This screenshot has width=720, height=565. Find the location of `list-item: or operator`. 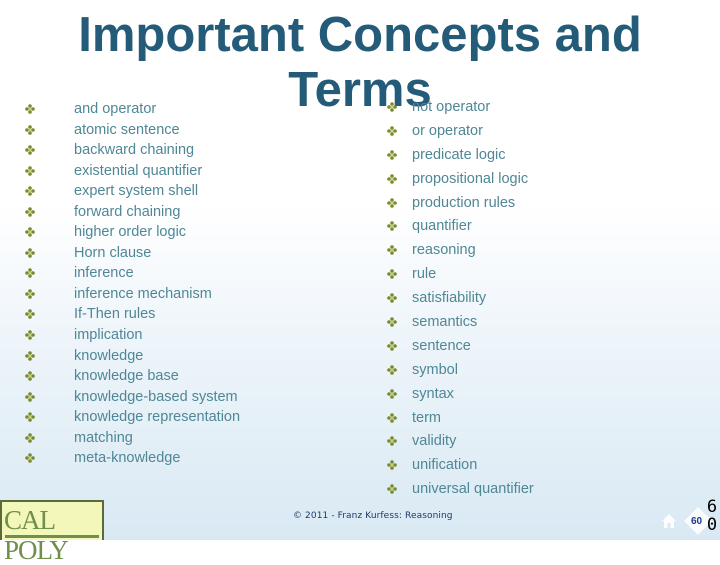

list-item: or operator is located at coordinates (460, 133).